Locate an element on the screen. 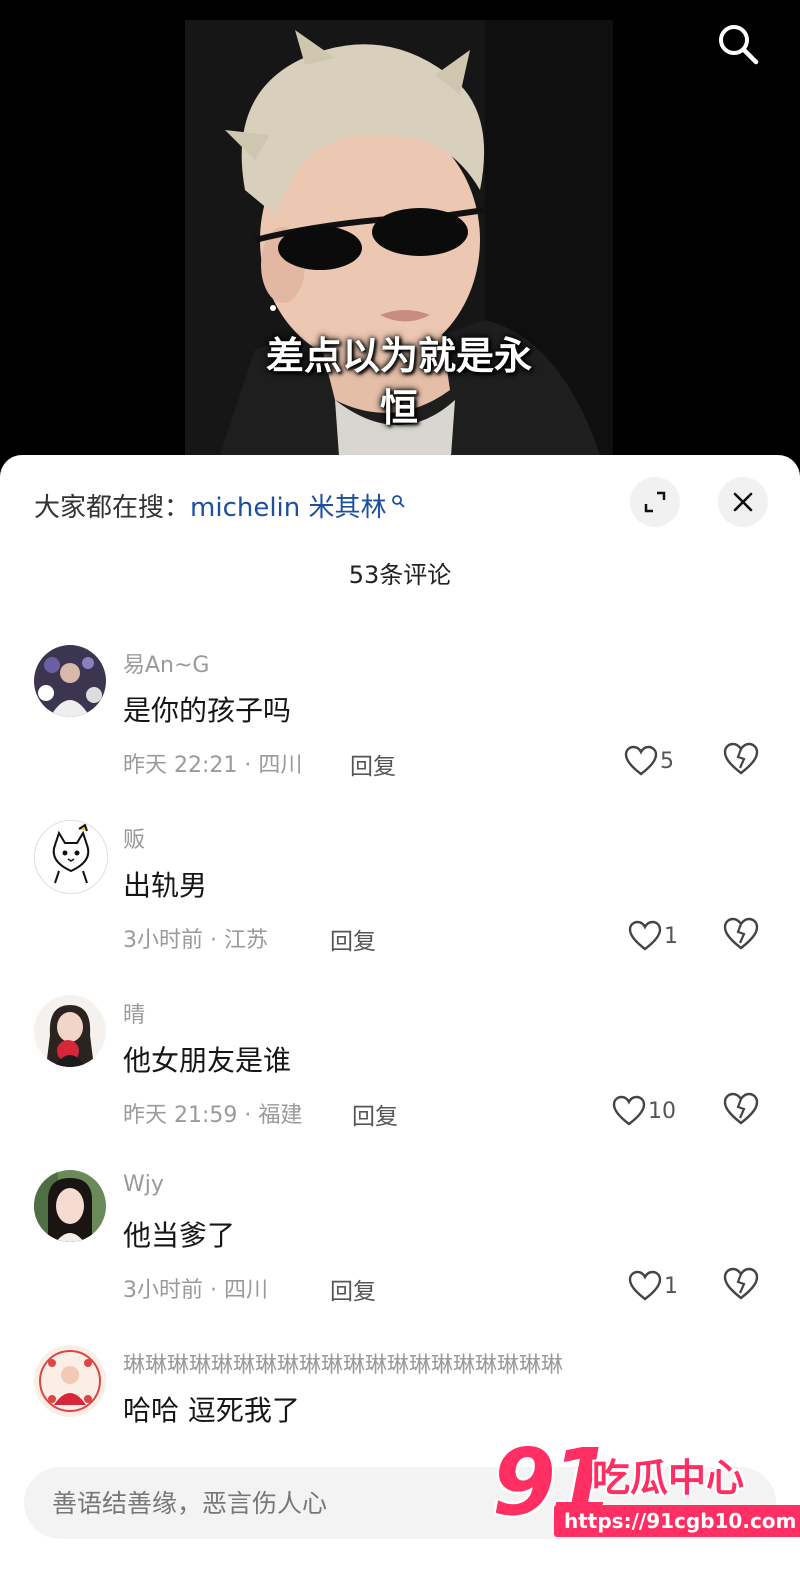  expand-icon is located at coordinates (655, 502).